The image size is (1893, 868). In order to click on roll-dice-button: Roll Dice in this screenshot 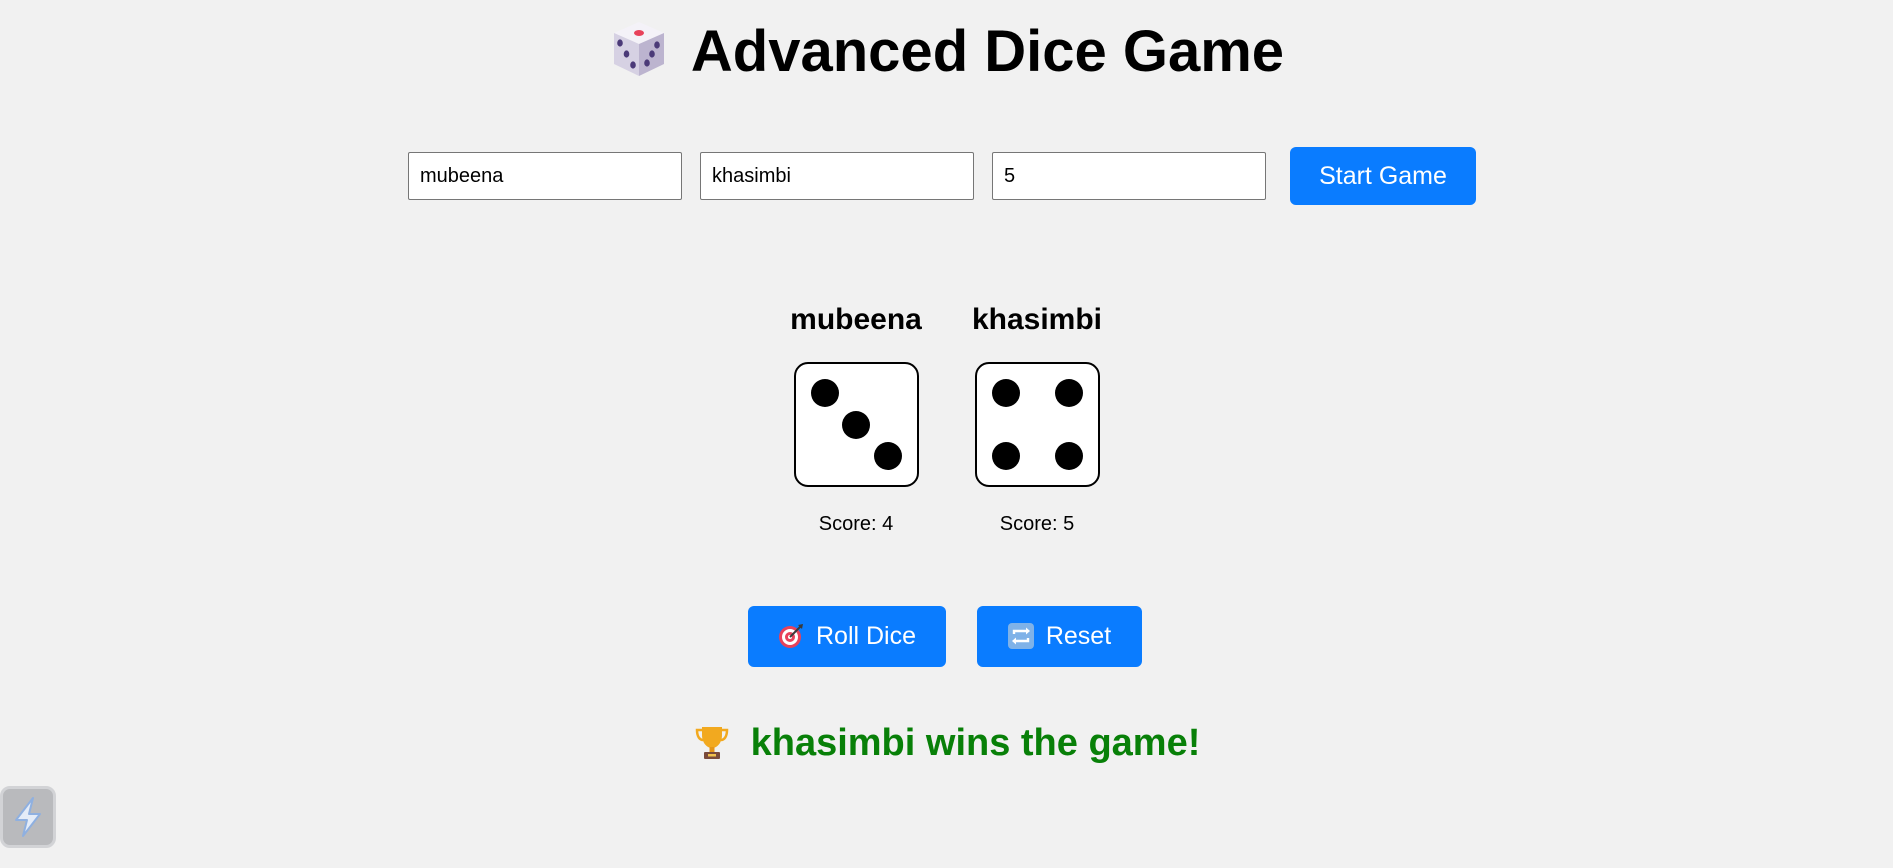, I will do `click(847, 636)`.